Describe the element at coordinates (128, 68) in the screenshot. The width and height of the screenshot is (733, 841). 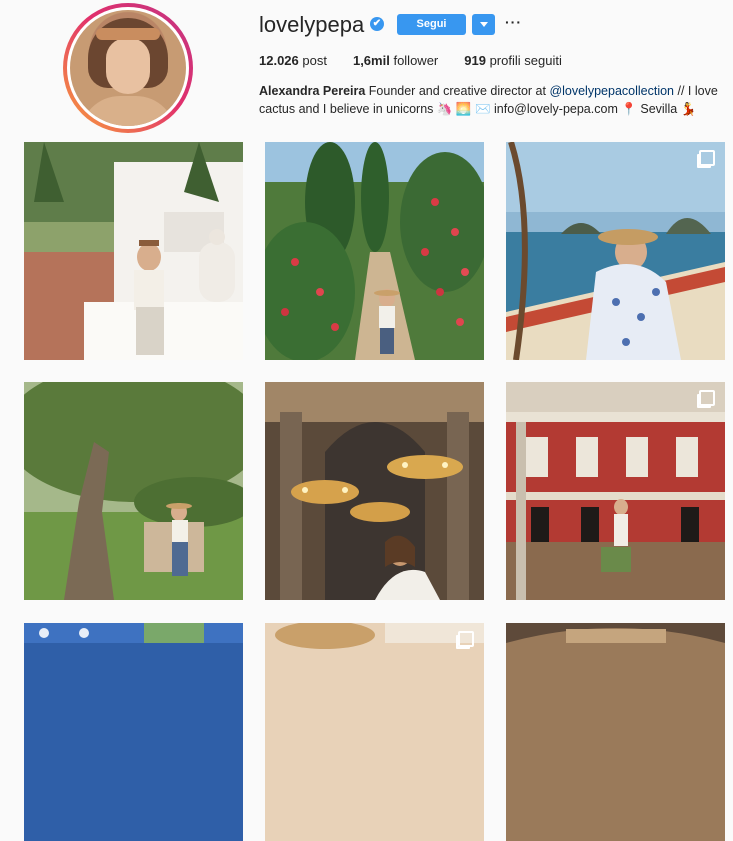
I see `profile-avatar` at that location.